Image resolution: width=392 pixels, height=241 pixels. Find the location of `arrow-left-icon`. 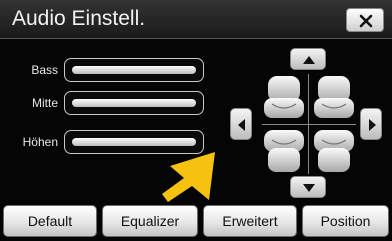

arrow-left-icon is located at coordinates (241, 125).